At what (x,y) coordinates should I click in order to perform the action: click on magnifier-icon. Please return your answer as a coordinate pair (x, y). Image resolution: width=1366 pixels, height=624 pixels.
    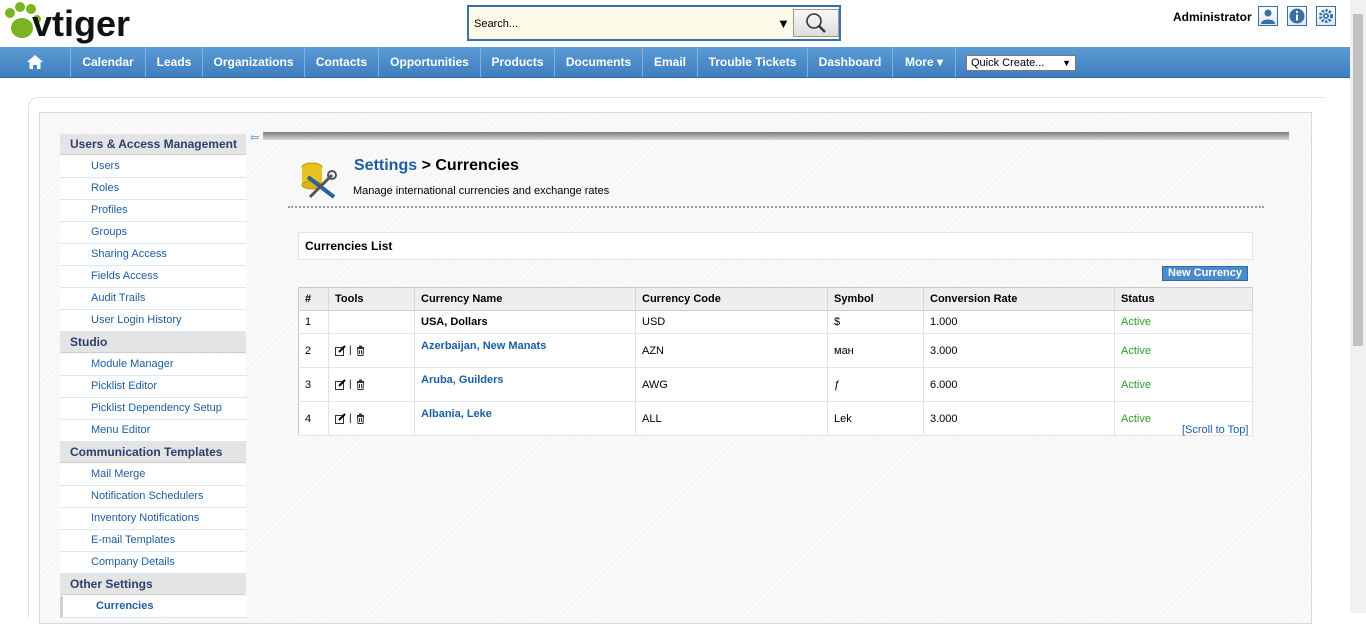
    Looking at the image, I should click on (816, 23).